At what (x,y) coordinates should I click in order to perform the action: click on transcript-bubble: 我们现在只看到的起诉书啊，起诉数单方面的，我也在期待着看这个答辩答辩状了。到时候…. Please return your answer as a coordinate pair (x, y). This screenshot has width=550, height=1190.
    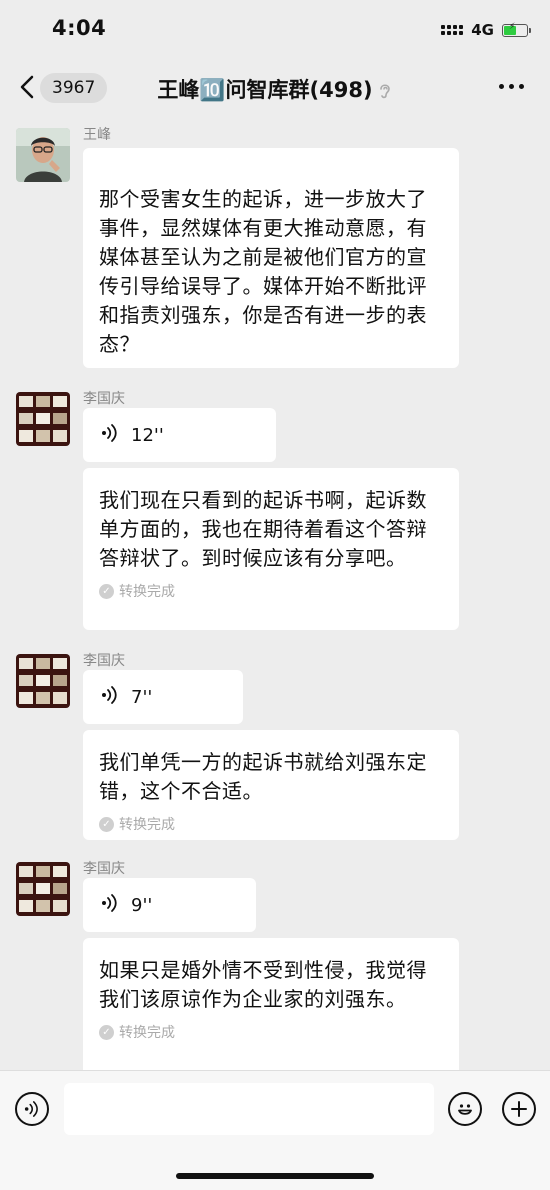
    Looking at the image, I should click on (271, 549).